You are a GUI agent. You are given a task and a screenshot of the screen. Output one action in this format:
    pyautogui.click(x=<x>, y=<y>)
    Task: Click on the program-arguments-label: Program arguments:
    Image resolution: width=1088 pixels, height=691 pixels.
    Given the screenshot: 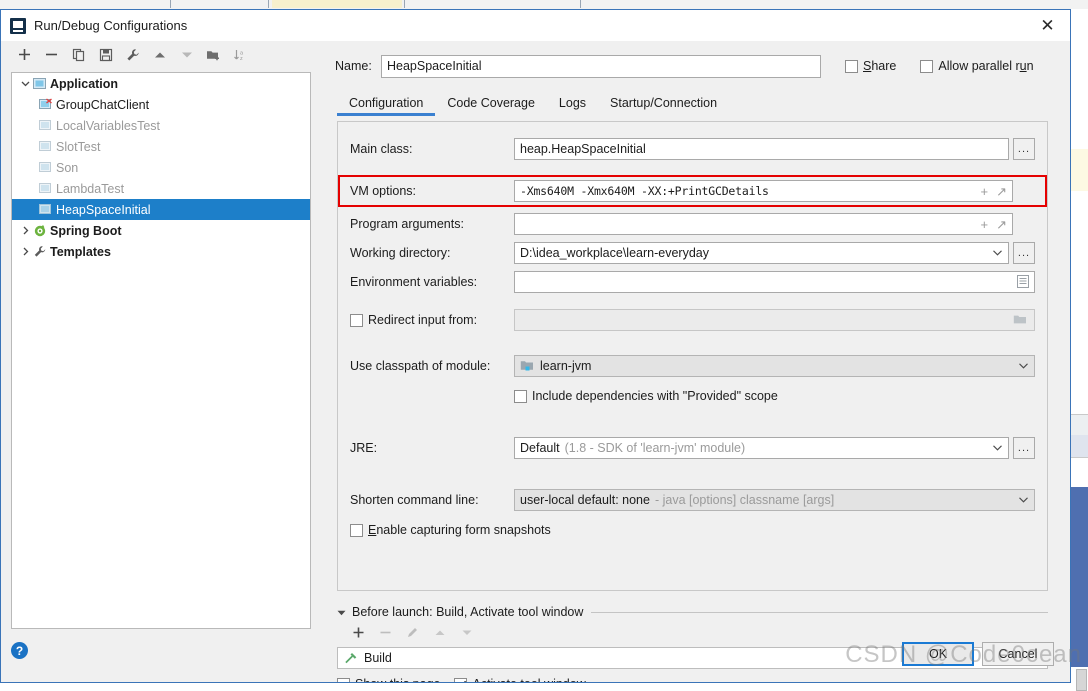 What is the action you would take?
    pyautogui.click(x=407, y=224)
    